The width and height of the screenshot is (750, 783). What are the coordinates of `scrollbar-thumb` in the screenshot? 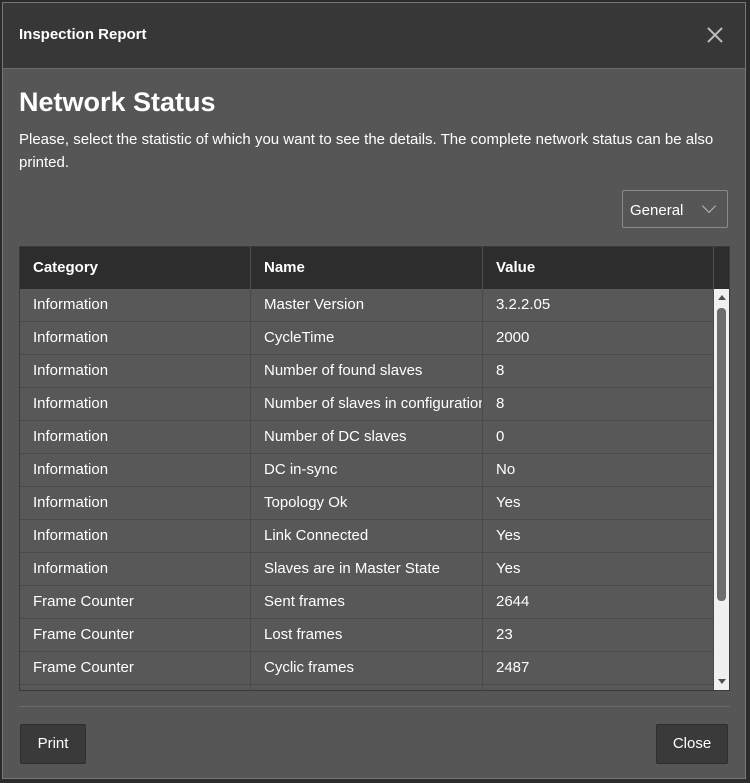 It's located at (721, 454).